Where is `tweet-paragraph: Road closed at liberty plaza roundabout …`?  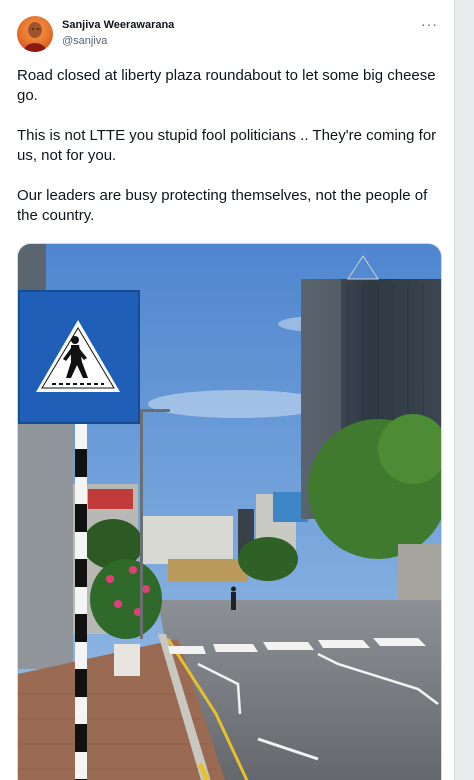 tweet-paragraph: Road closed at liberty plaza roundabout … is located at coordinates (226, 85).